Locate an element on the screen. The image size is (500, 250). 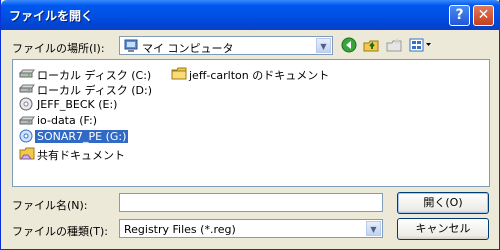
dialog-title: ファイルを開く is located at coordinates (51, 16).